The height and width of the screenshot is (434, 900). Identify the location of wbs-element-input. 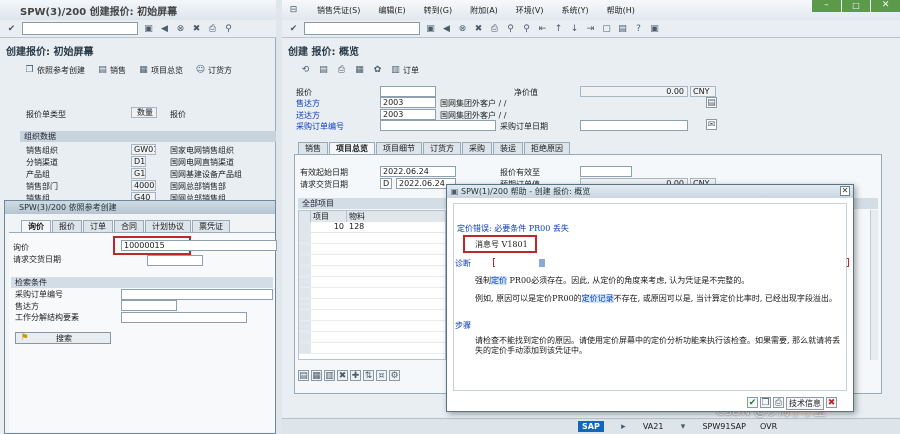
(184, 317).